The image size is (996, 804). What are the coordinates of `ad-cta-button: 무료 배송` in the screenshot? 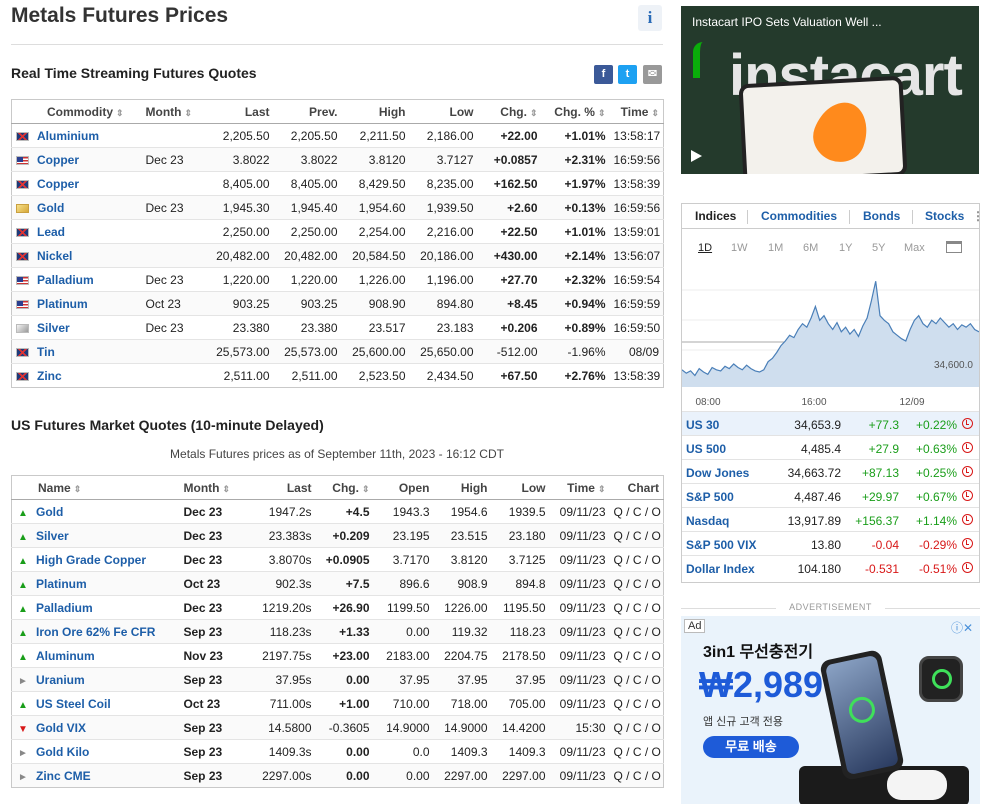 It's located at (751, 747).